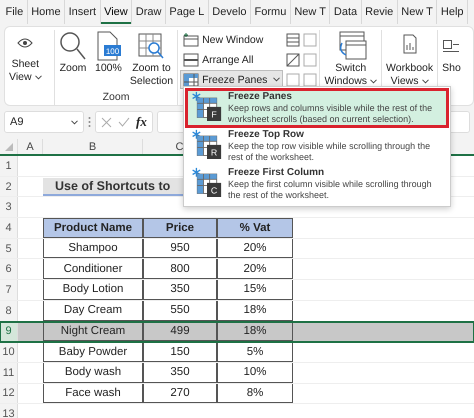  I want to click on window-plus-icon, so click(191, 39).